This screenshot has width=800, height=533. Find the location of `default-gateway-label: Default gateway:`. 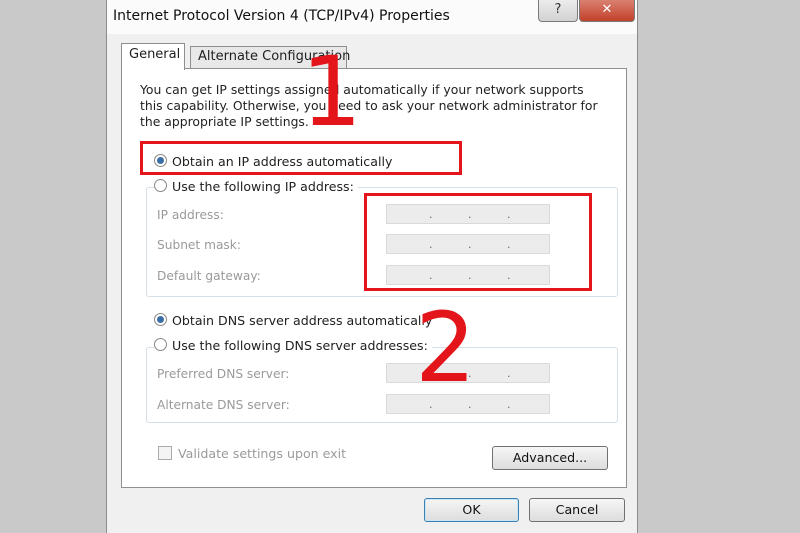

default-gateway-label: Default gateway: is located at coordinates (209, 276).